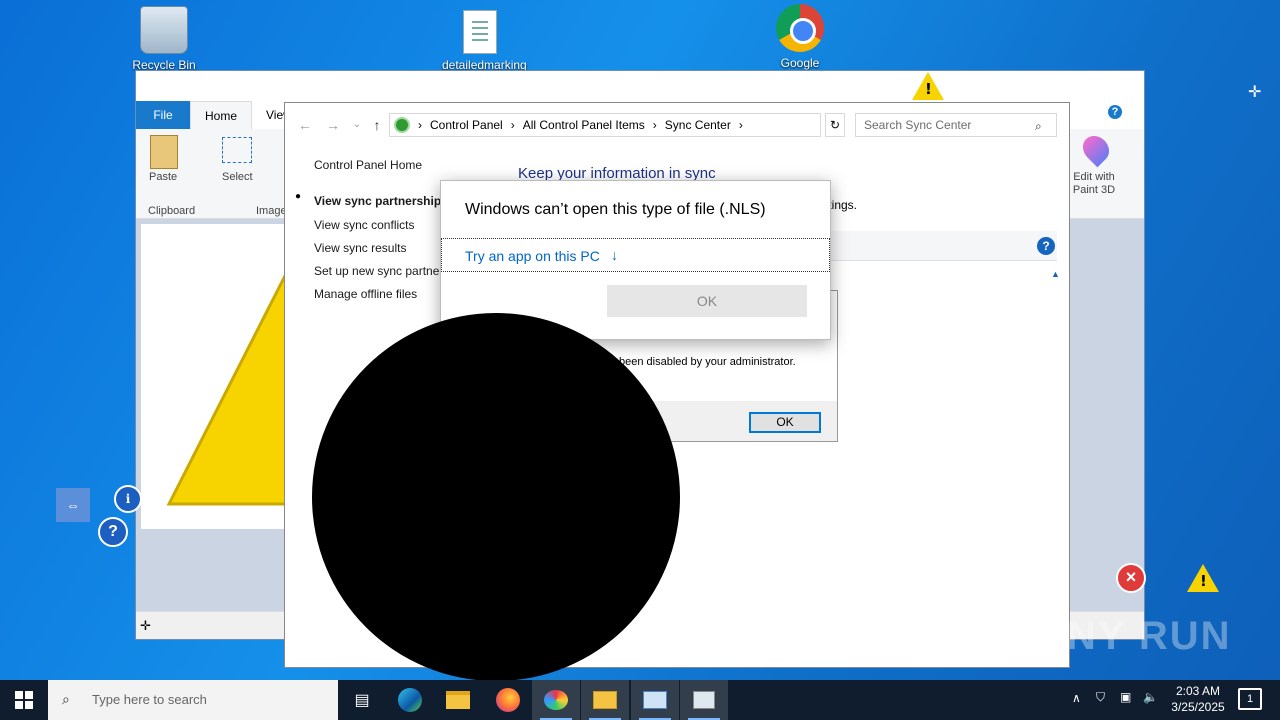 The height and width of the screenshot is (720, 1280). Describe the element at coordinates (1198, 707) in the screenshot. I see `clock-date: 3/25/2025` at that location.